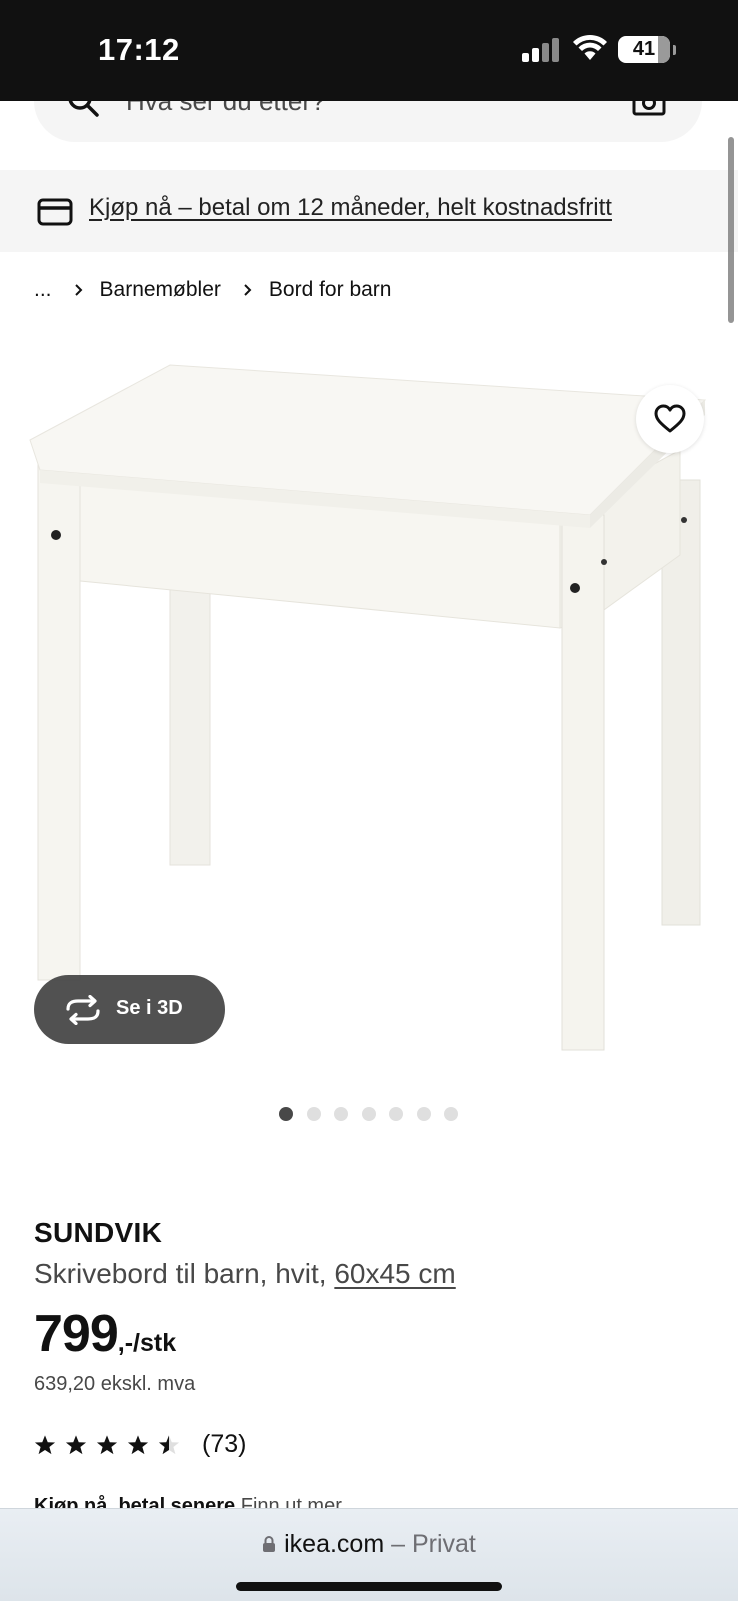 This screenshot has height=1601, width=738. I want to click on home-indicator, so click(369, 1586).